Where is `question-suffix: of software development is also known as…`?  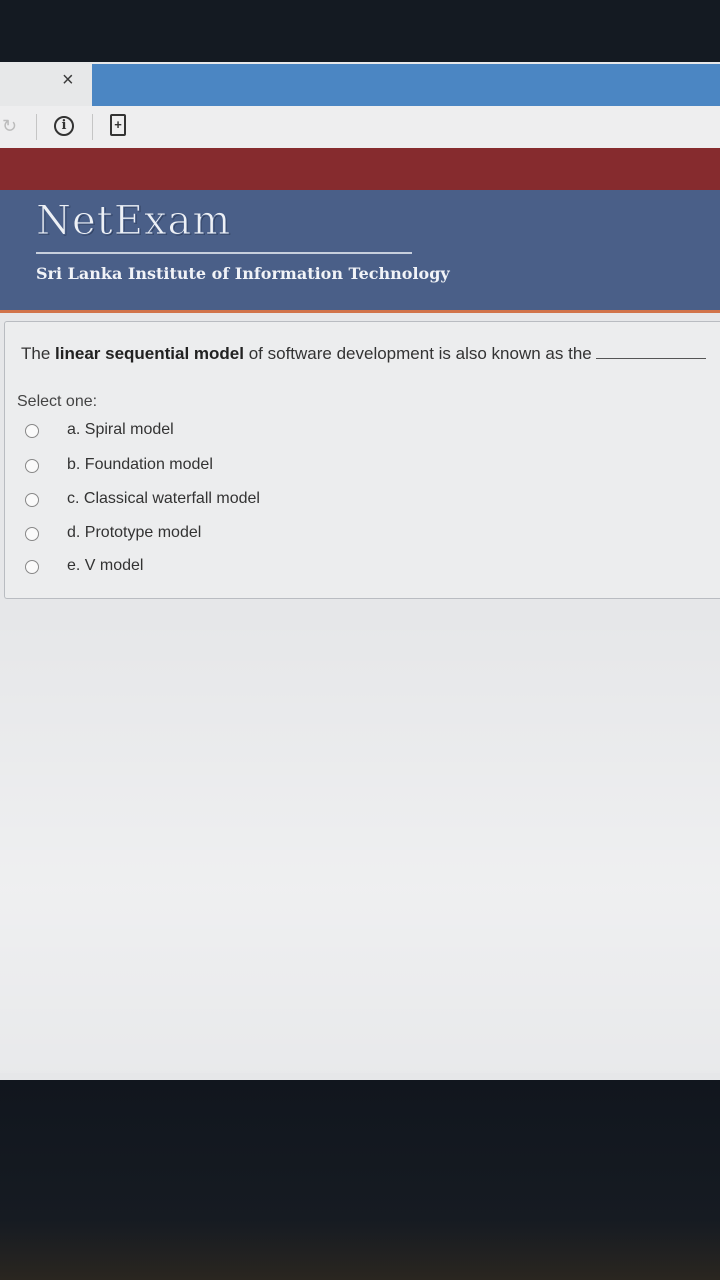 question-suffix: of software development is also known as… is located at coordinates (417, 353).